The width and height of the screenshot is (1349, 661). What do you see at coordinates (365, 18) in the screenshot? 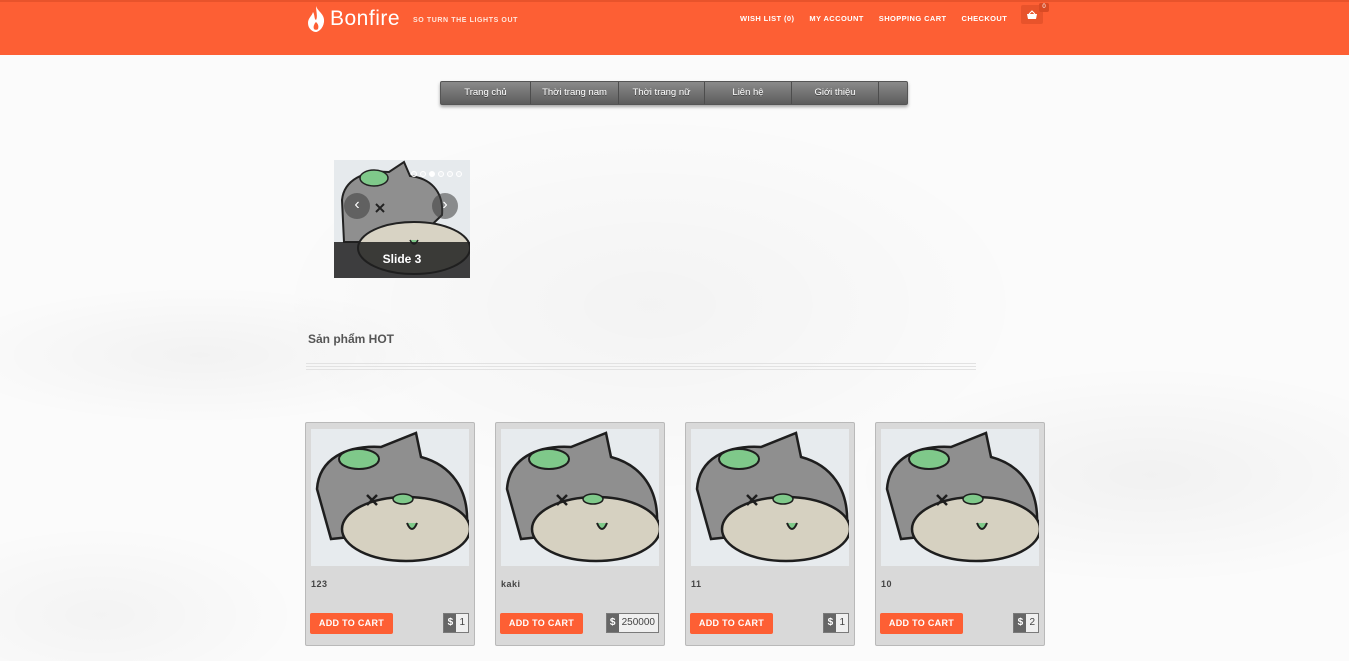
I see `logo-text: Bonfire` at bounding box center [365, 18].